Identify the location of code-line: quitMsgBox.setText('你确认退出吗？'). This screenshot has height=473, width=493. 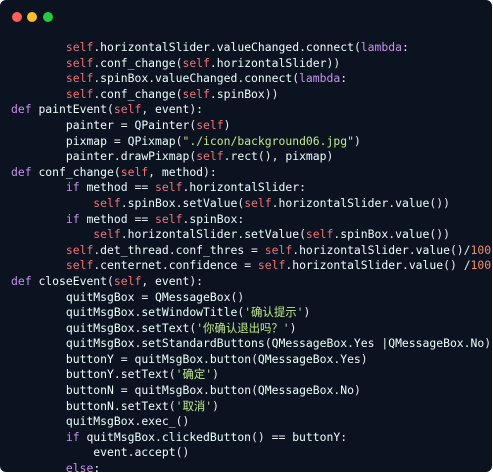
(181, 327).